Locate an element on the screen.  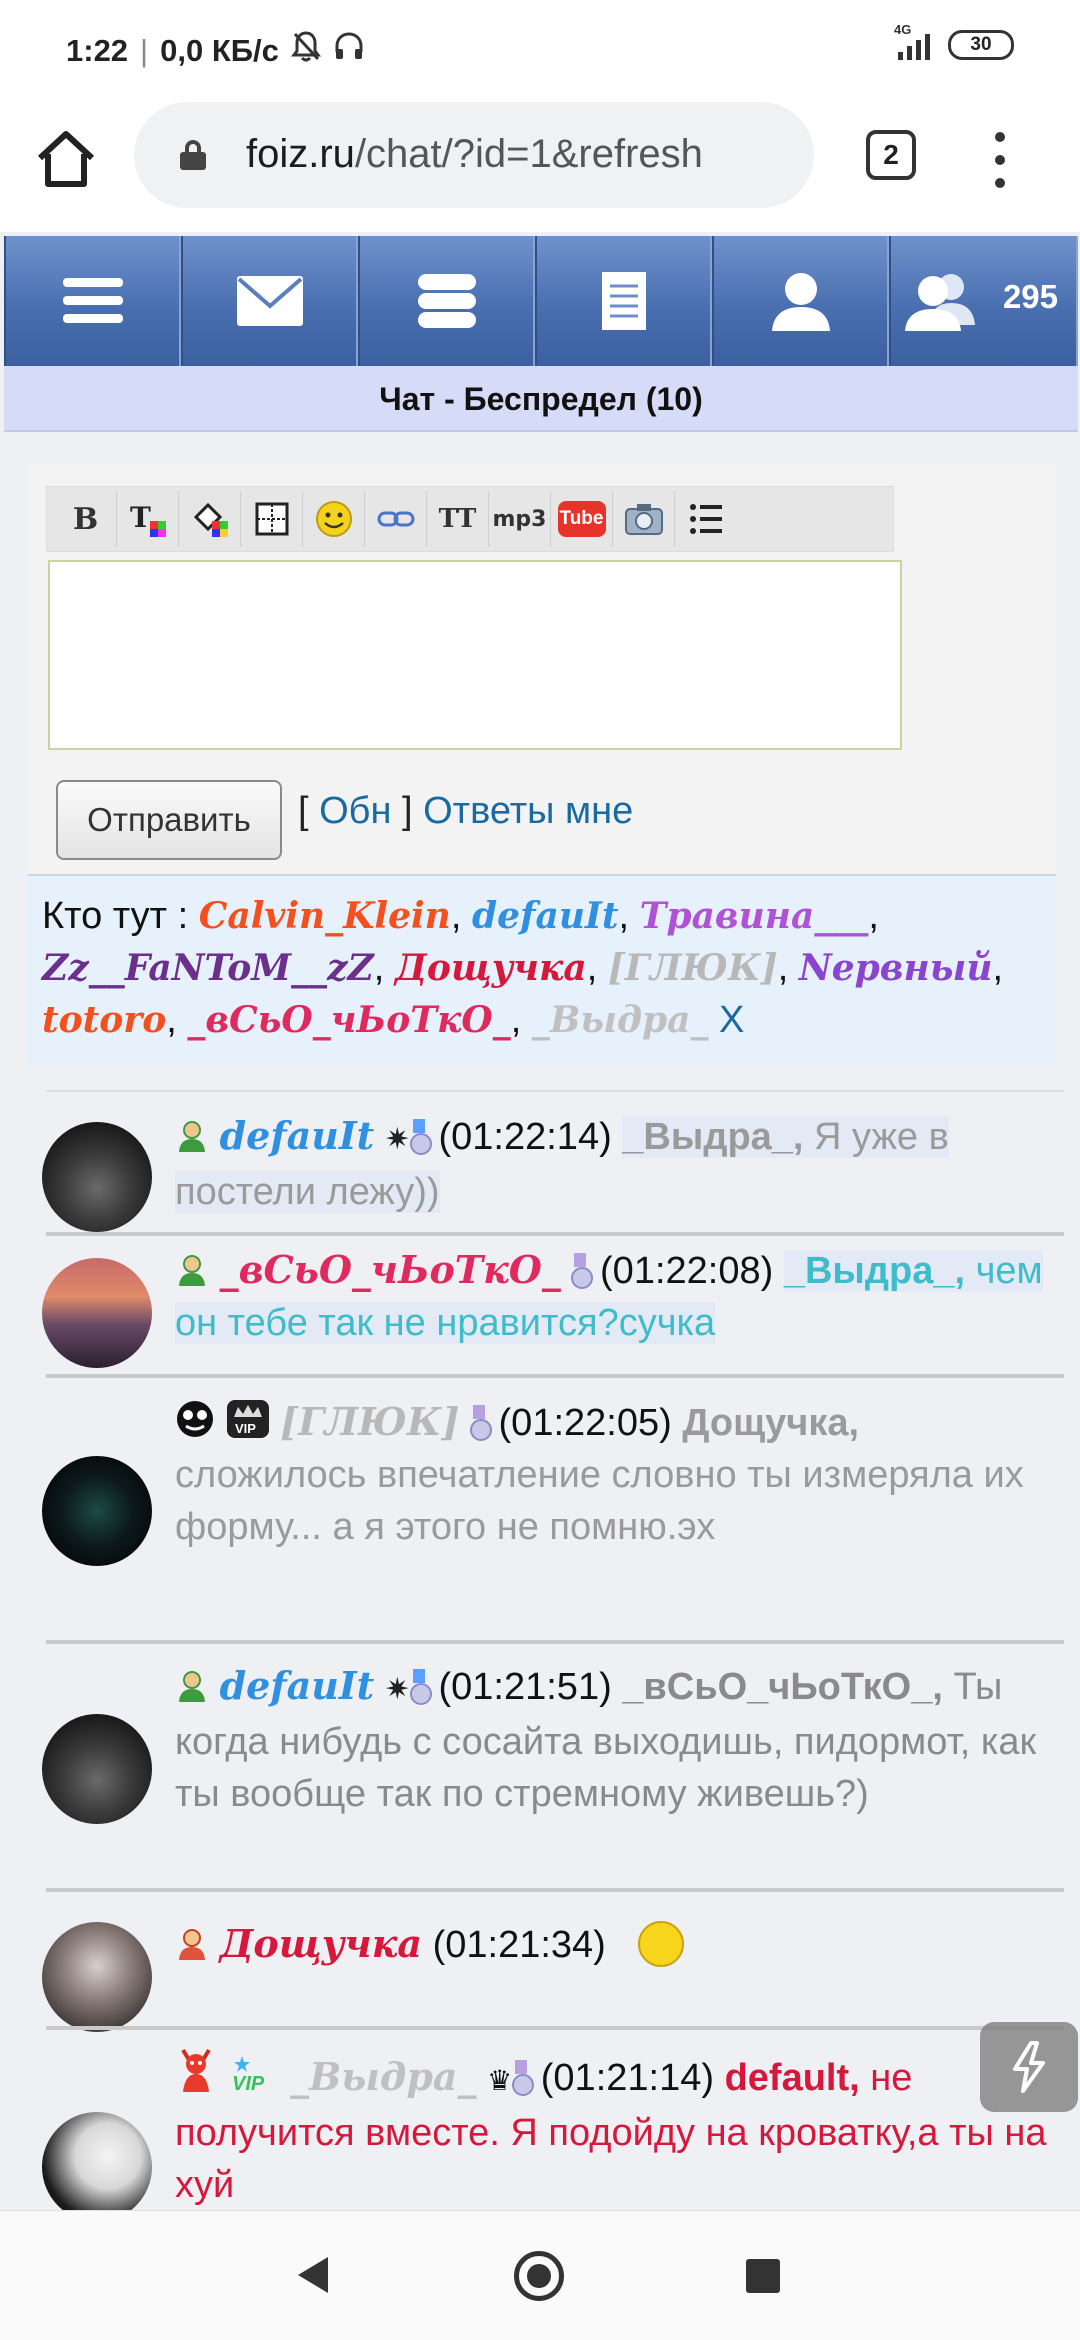
lock-icon is located at coordinates (193, 155).